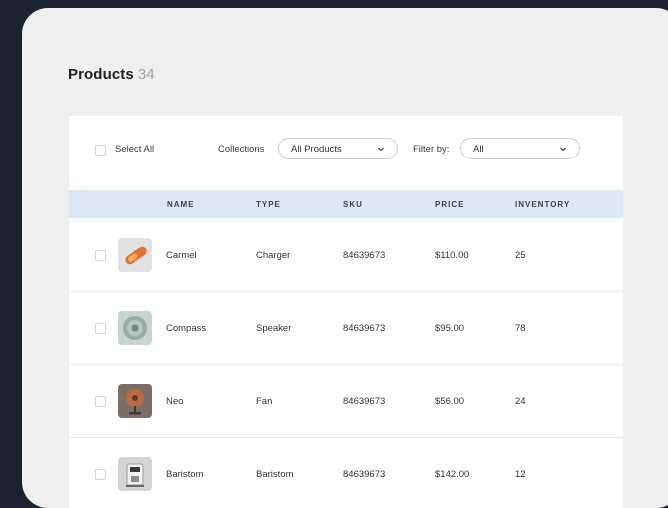  I want to click on collections-dropdown: All Products, so click(338, 148).